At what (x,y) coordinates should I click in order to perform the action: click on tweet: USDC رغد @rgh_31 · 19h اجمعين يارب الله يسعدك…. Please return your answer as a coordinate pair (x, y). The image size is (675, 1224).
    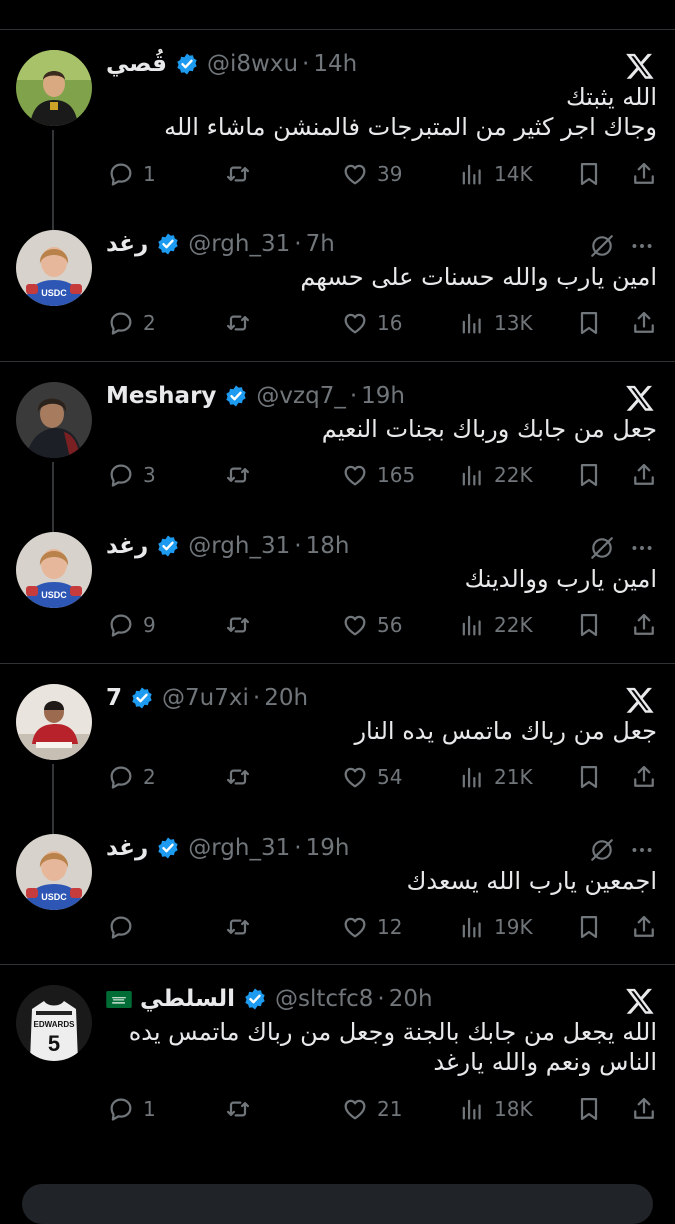
    Looking at the image, I should click on (337, 889).